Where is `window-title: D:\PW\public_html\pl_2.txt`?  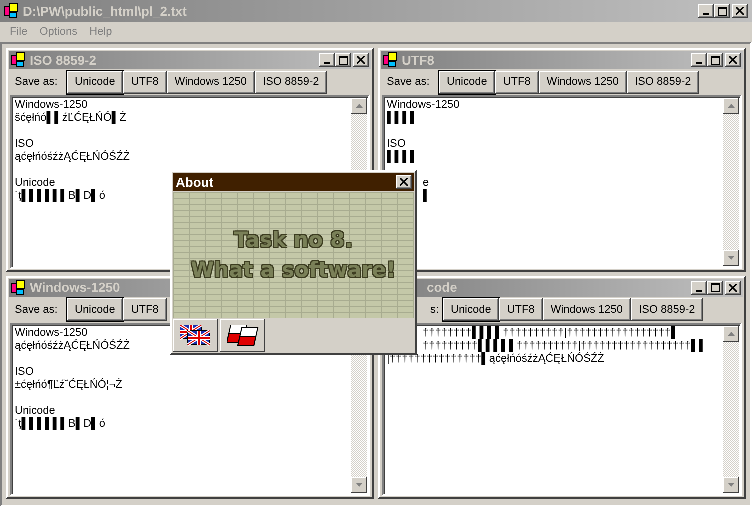
window-title: D:\PW\public_html\pl_2.txt is located at coordinates (105, 11).